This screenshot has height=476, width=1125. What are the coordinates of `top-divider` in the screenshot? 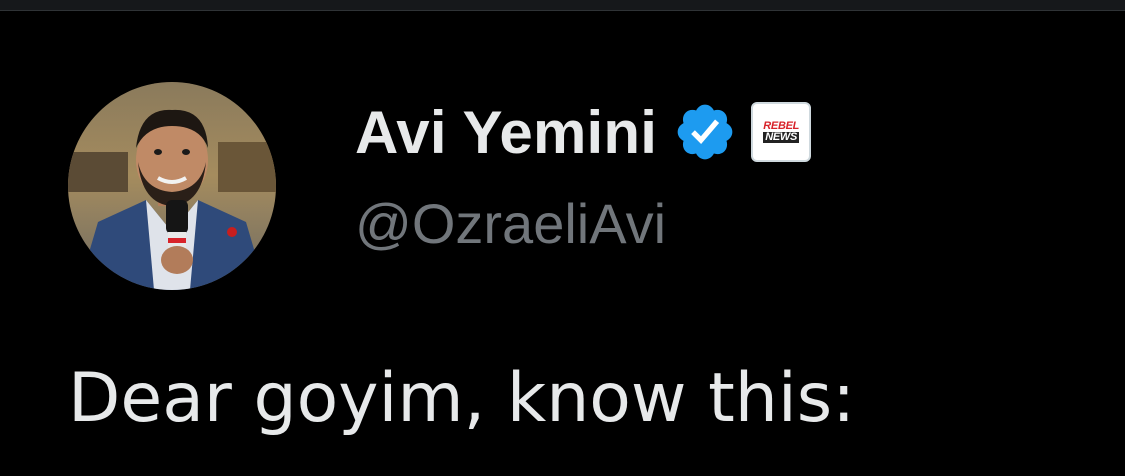 It's located at (562, 5).